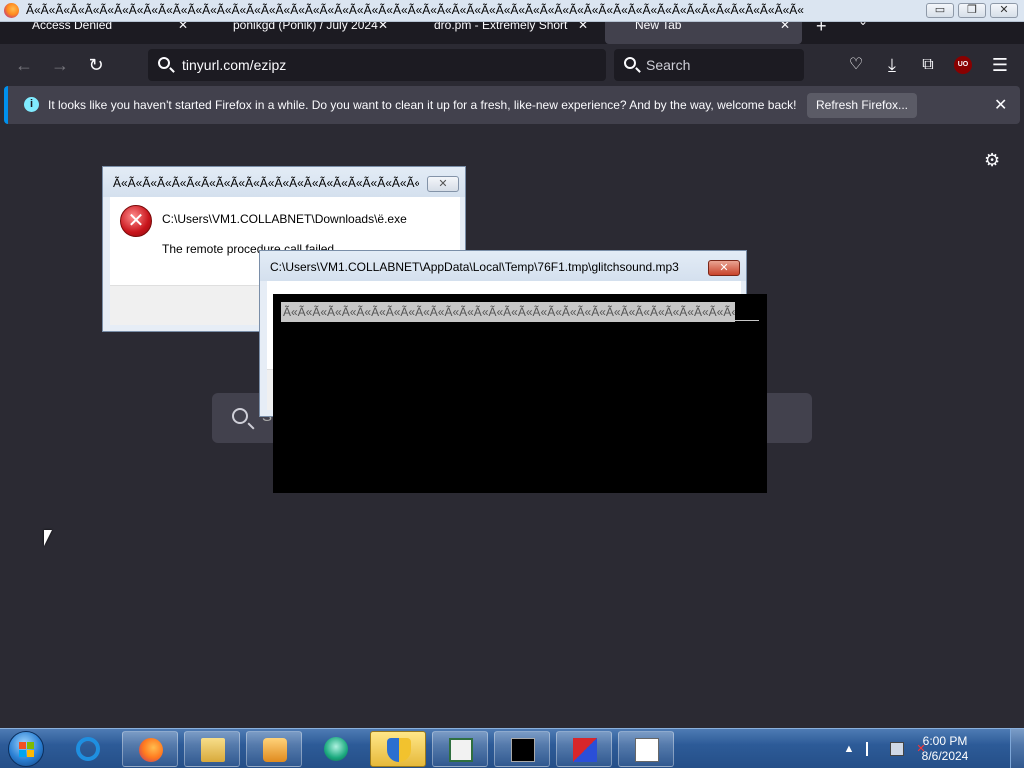 This screenshot has height=768, width=1024. What do you see at coordinates (863, 25) in the screenshot?
I see `chevron-down-icon: ⌄` at bounding box center [863, 25].